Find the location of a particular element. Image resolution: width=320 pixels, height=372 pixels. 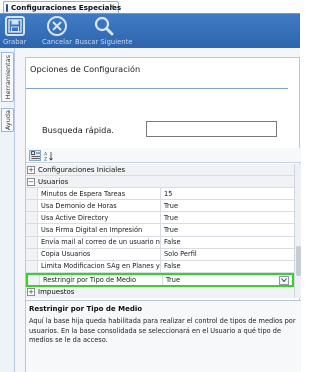

property-name: Restringir por Tipo de Medio is located at coordinates (101, 279).